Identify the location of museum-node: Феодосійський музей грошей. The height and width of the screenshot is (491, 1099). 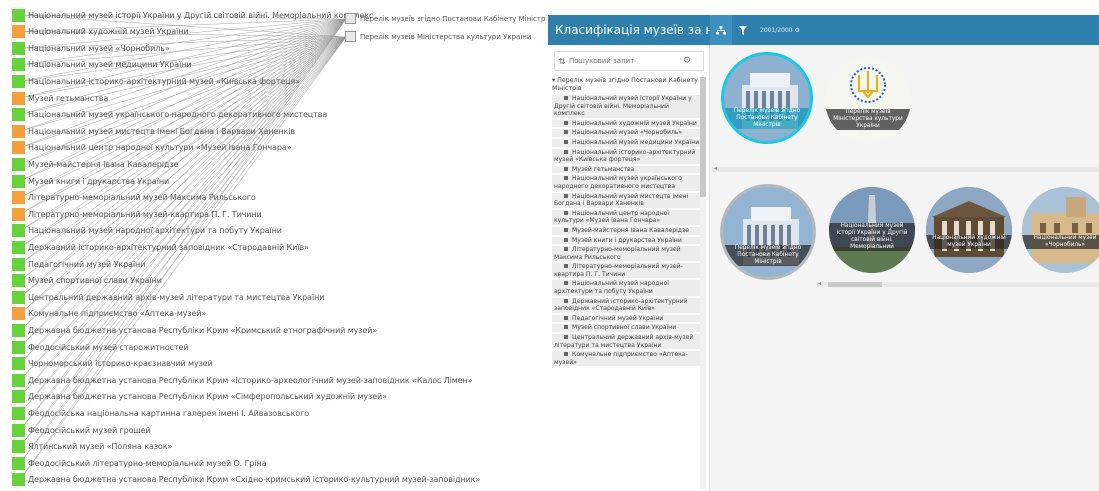
(81, 430).